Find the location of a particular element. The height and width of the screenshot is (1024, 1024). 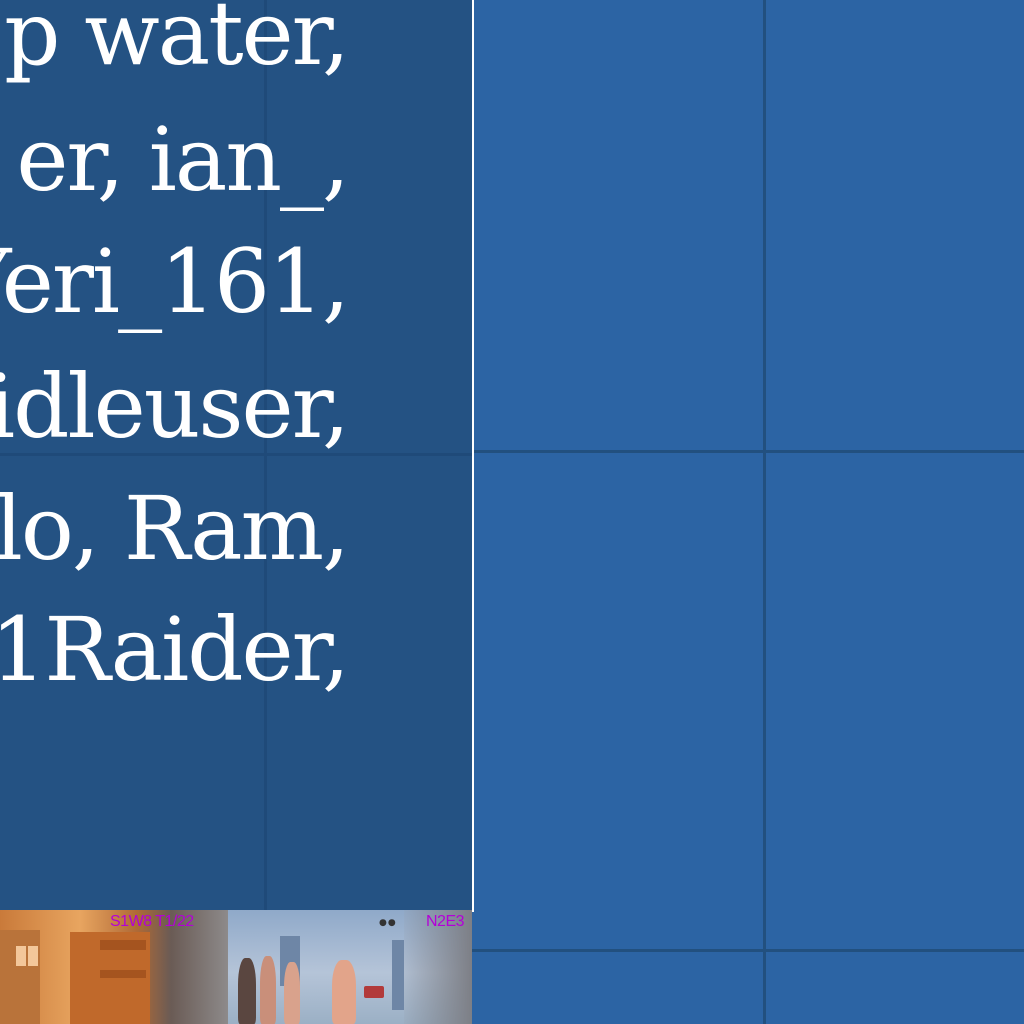

status-icons: ●● is located at coordinates (388, 923).